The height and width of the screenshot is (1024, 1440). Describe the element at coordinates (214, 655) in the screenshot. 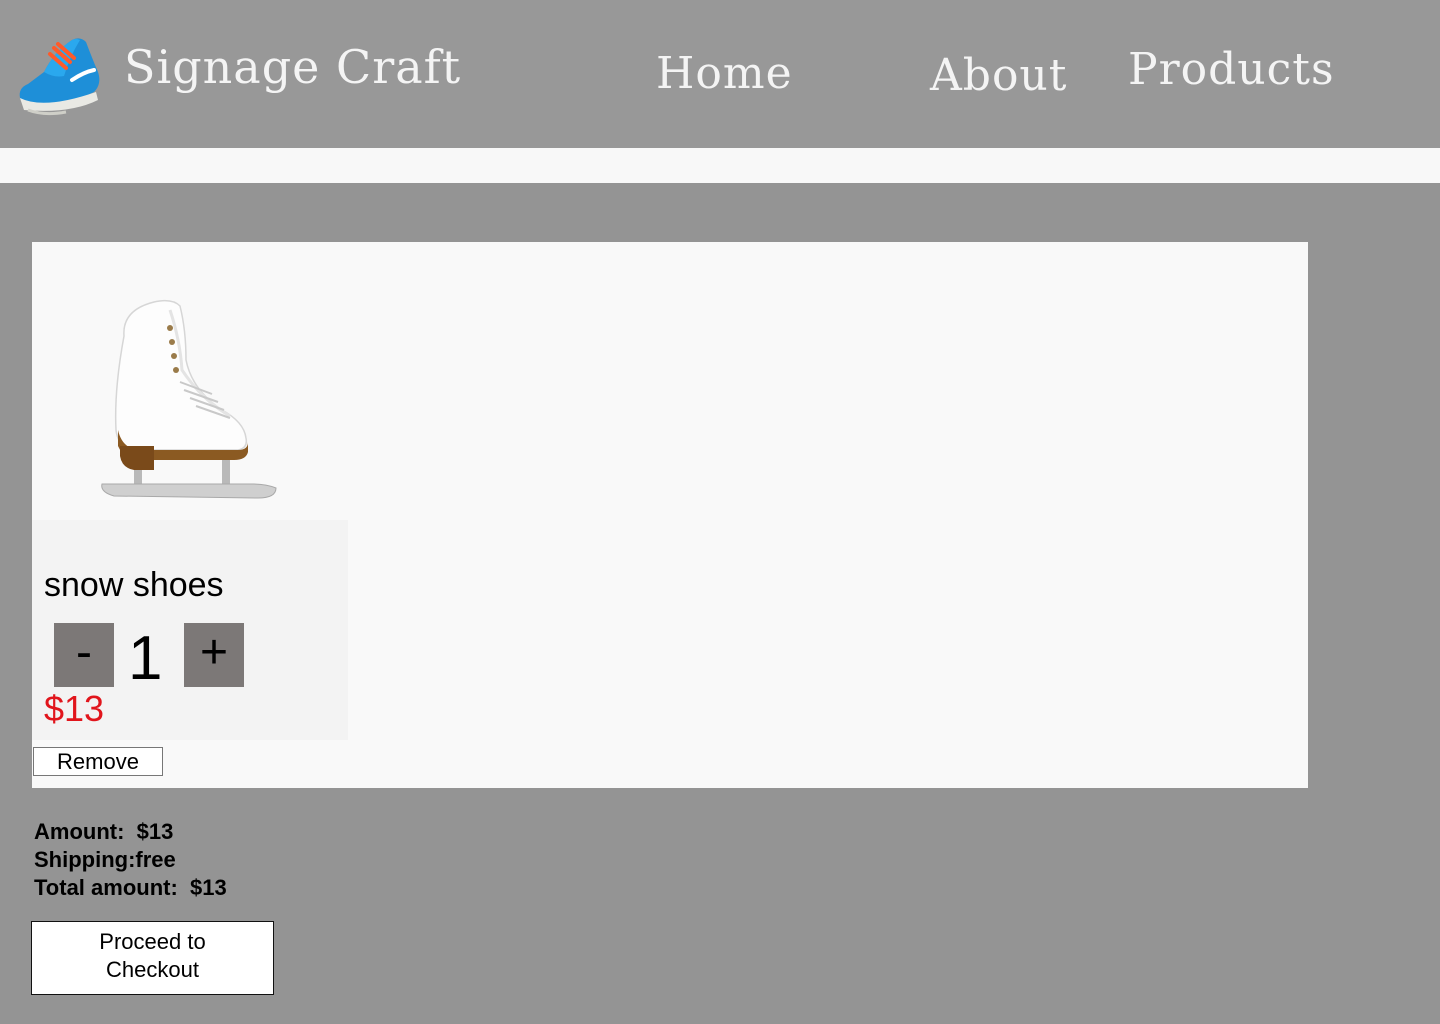

I see `increase-quantity-button: +` at that location.